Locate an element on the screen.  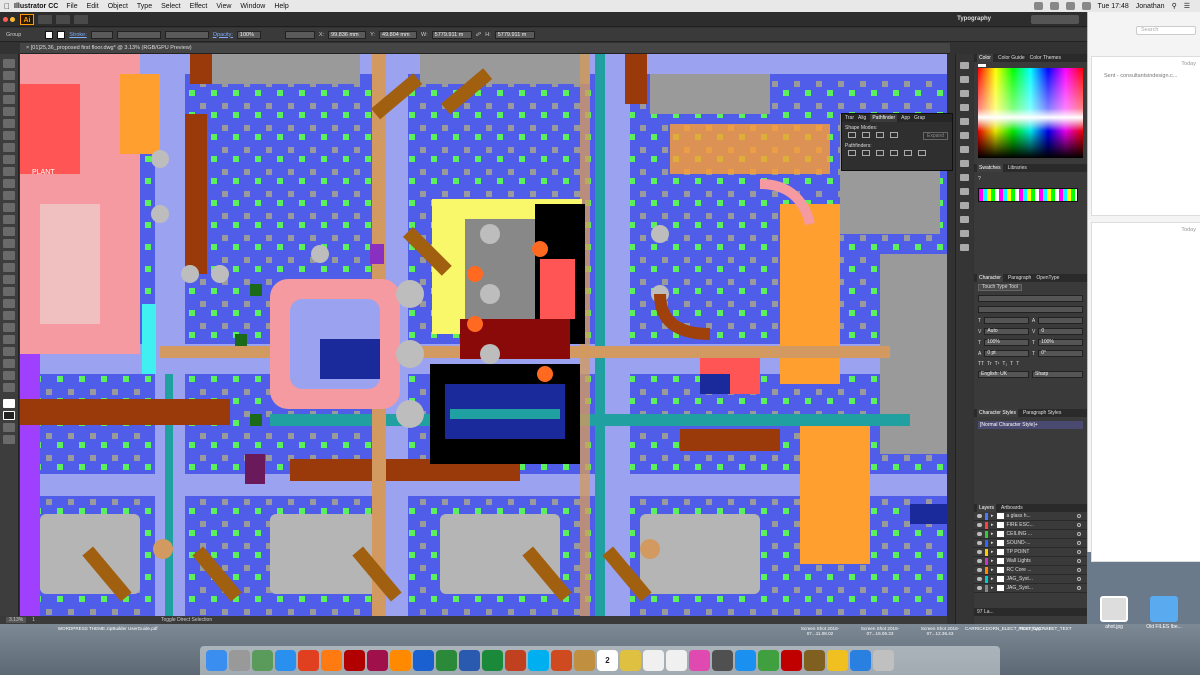
pencil-tool-icon is located at coordinates (9, 183).